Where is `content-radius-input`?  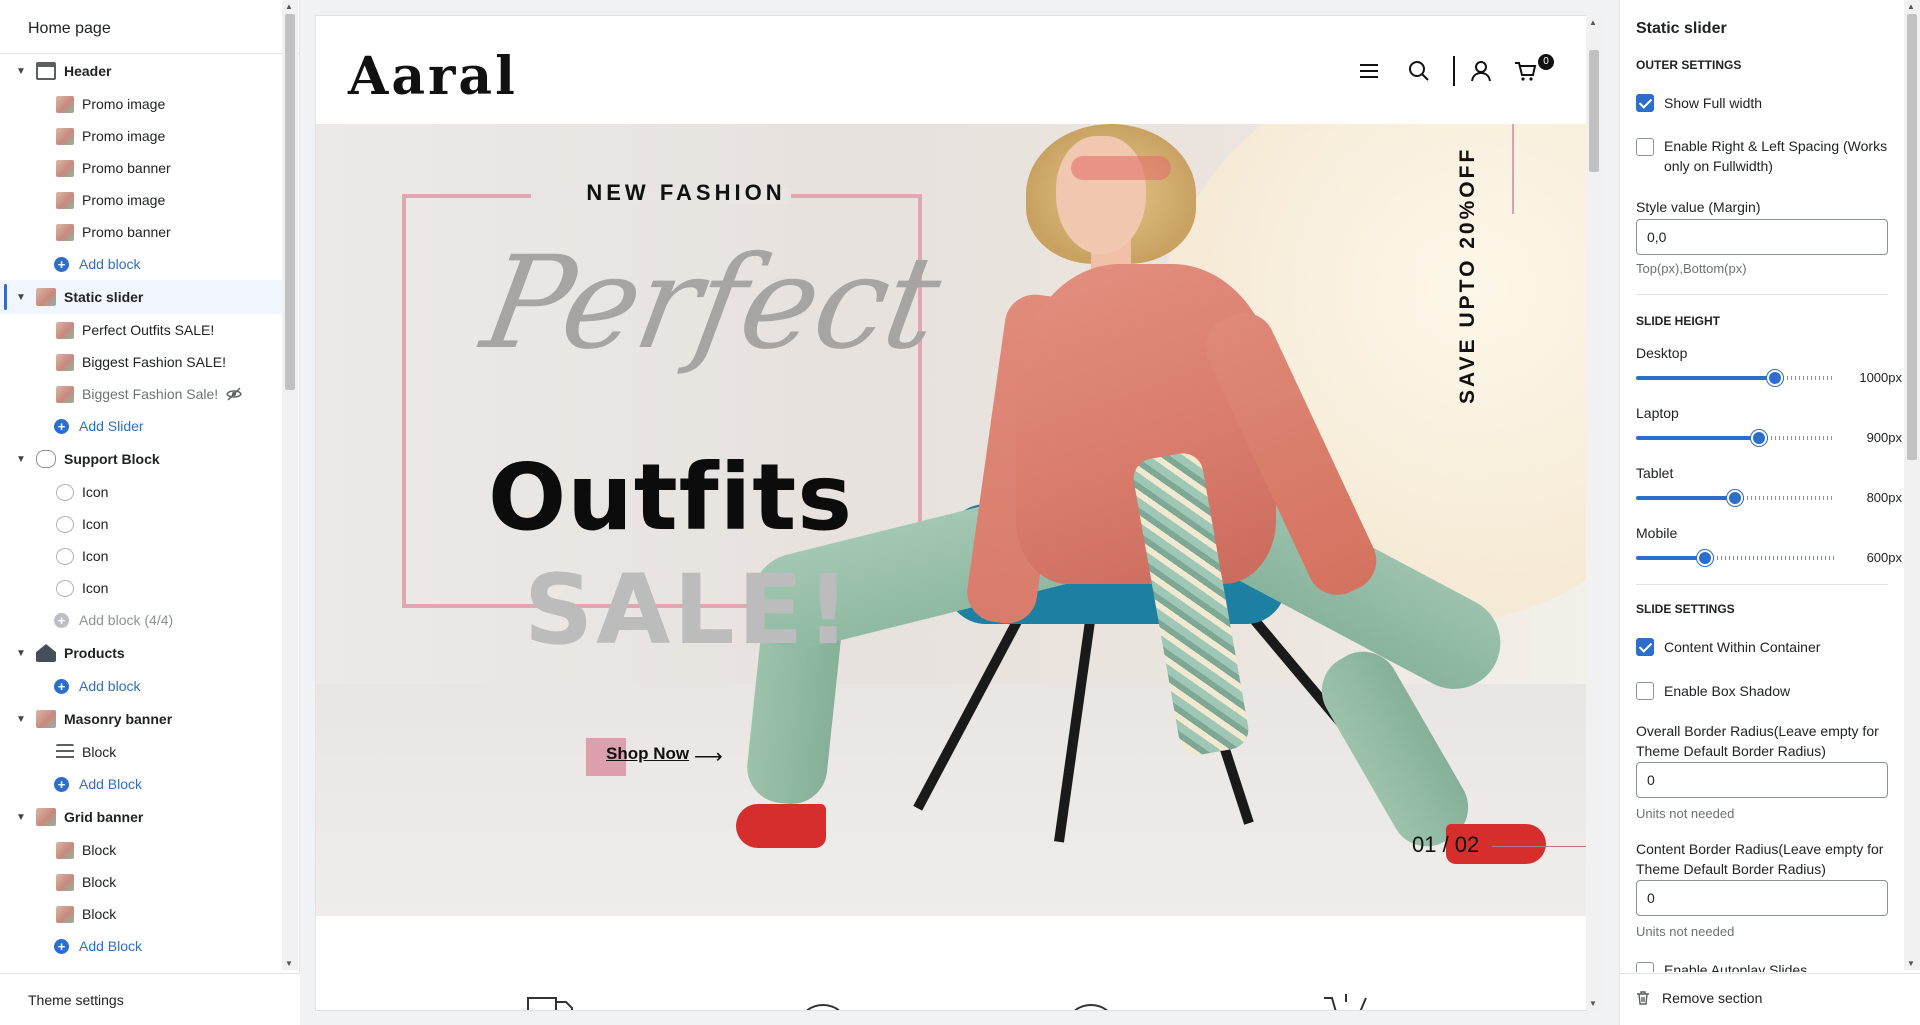 content-radius-input is located at coordinates (1762, 898).